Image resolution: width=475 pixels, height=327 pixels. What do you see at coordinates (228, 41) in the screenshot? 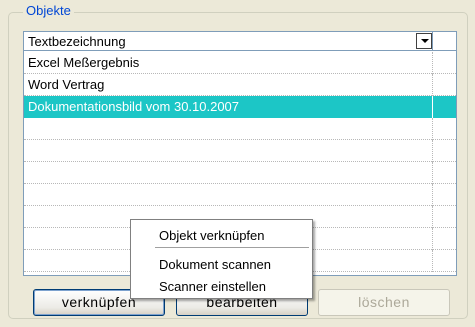
I see `column-header: Textbezeichnung` at bounding box center [228, 41].